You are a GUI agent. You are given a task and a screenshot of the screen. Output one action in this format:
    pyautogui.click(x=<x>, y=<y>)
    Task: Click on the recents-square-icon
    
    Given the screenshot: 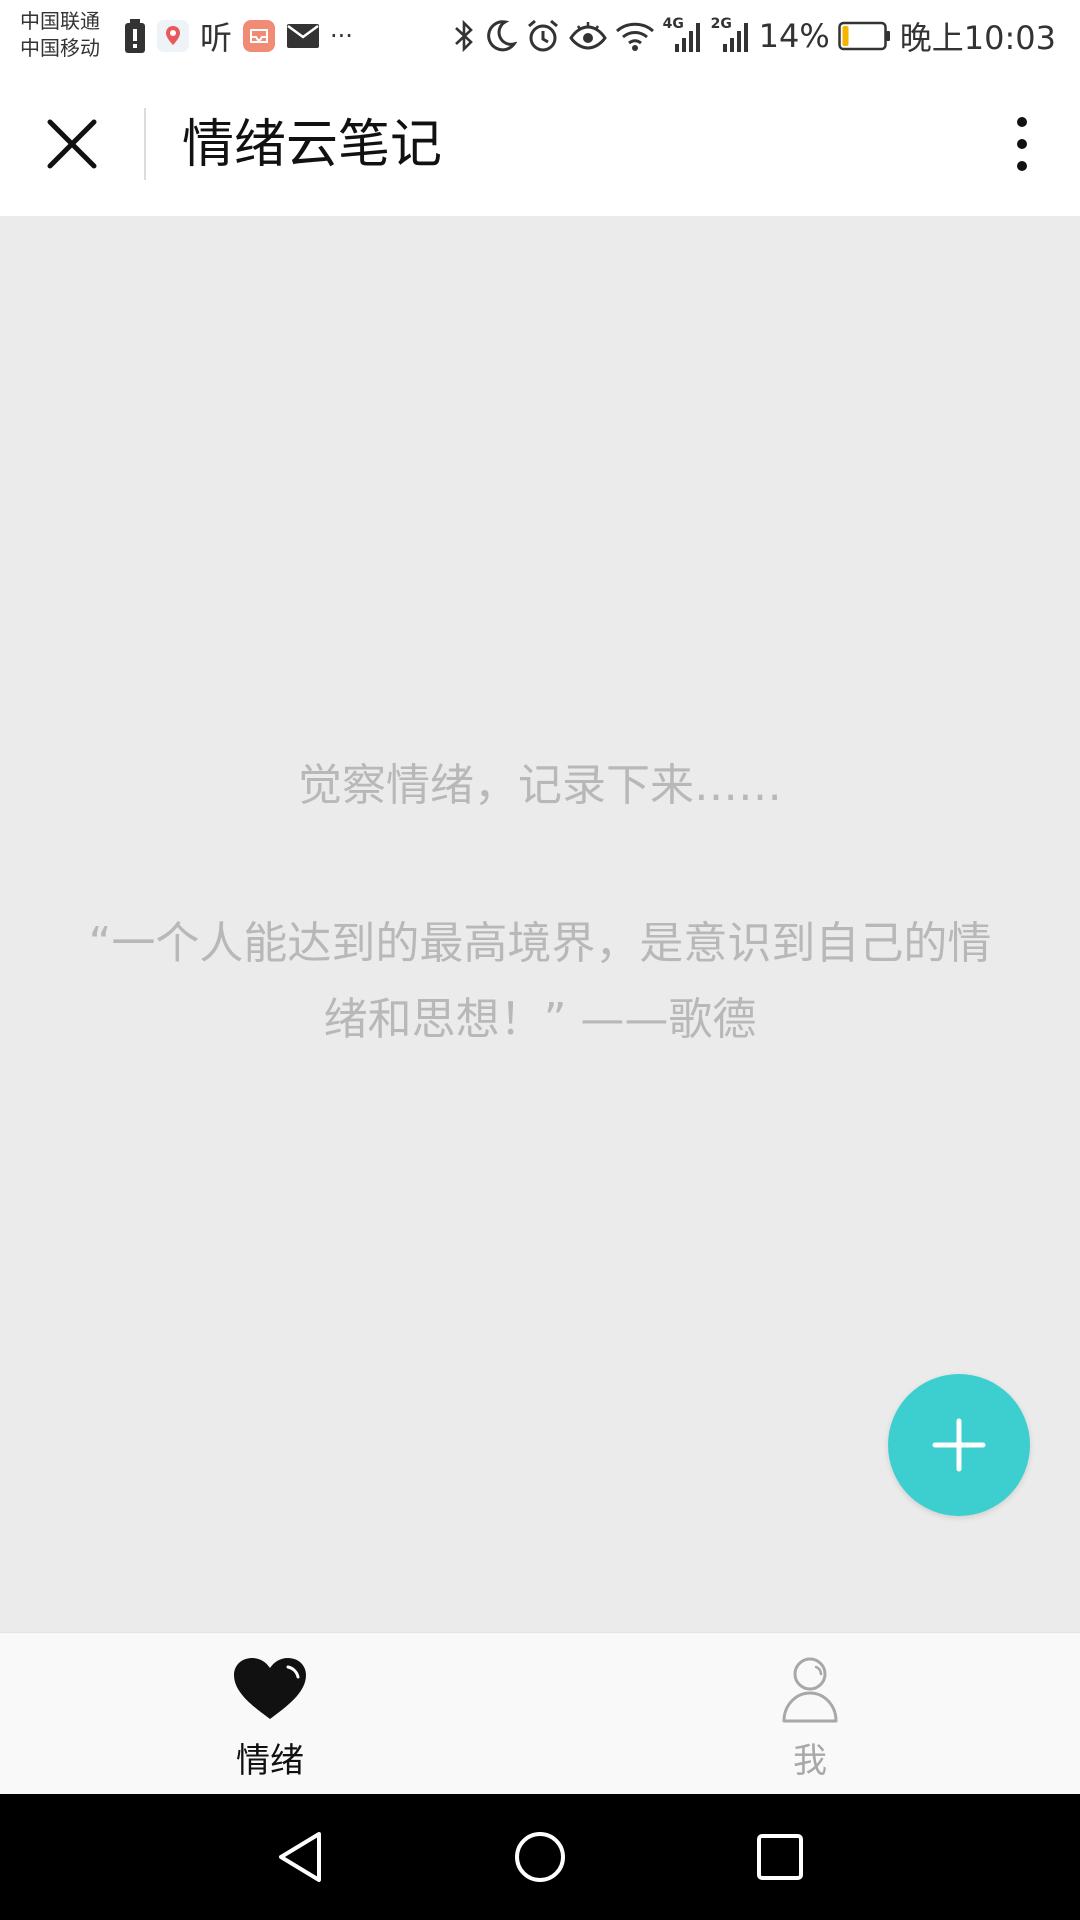 What is the action you would take?
    pyautogui.click(x=780, y=1857)
    